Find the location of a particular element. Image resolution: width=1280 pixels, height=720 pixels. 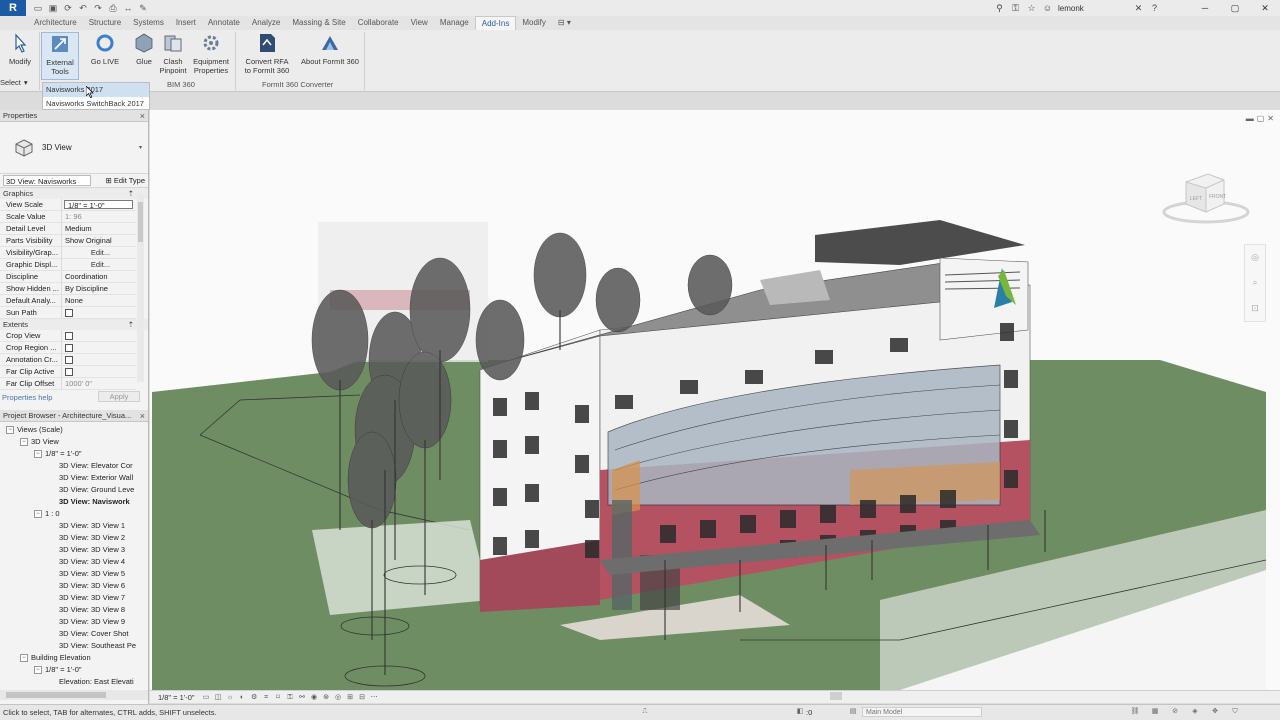

properties-help-link: Properties help is located at coordinates (27, 397).